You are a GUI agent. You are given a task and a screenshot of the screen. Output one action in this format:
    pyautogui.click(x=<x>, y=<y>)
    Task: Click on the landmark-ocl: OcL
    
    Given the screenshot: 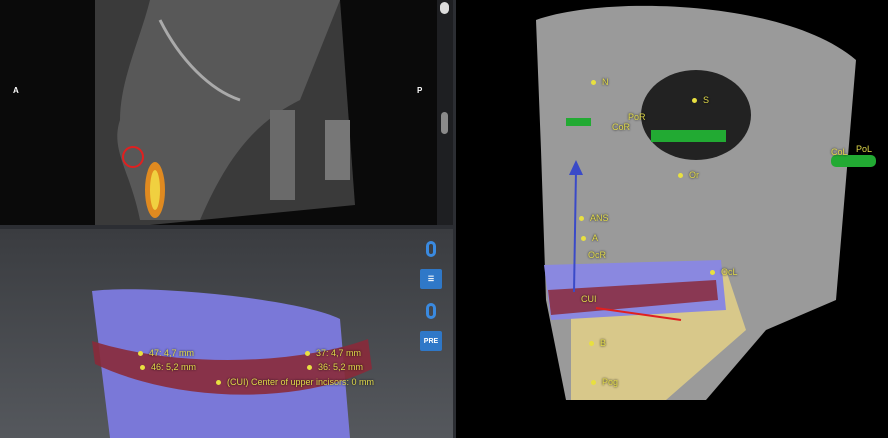 What is the action you would take?
    pyautogui.click(x=724, y=272)
    